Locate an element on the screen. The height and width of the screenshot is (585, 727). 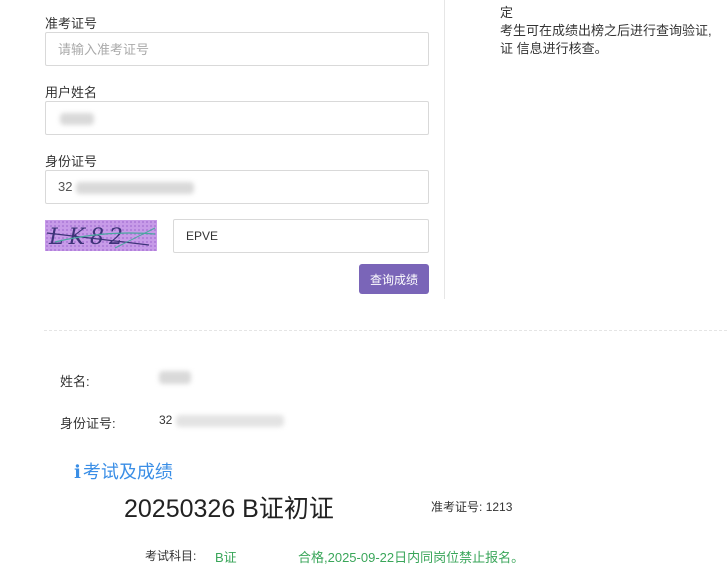
id-card-label: 身份证号 is located at coordinates (71, 161).